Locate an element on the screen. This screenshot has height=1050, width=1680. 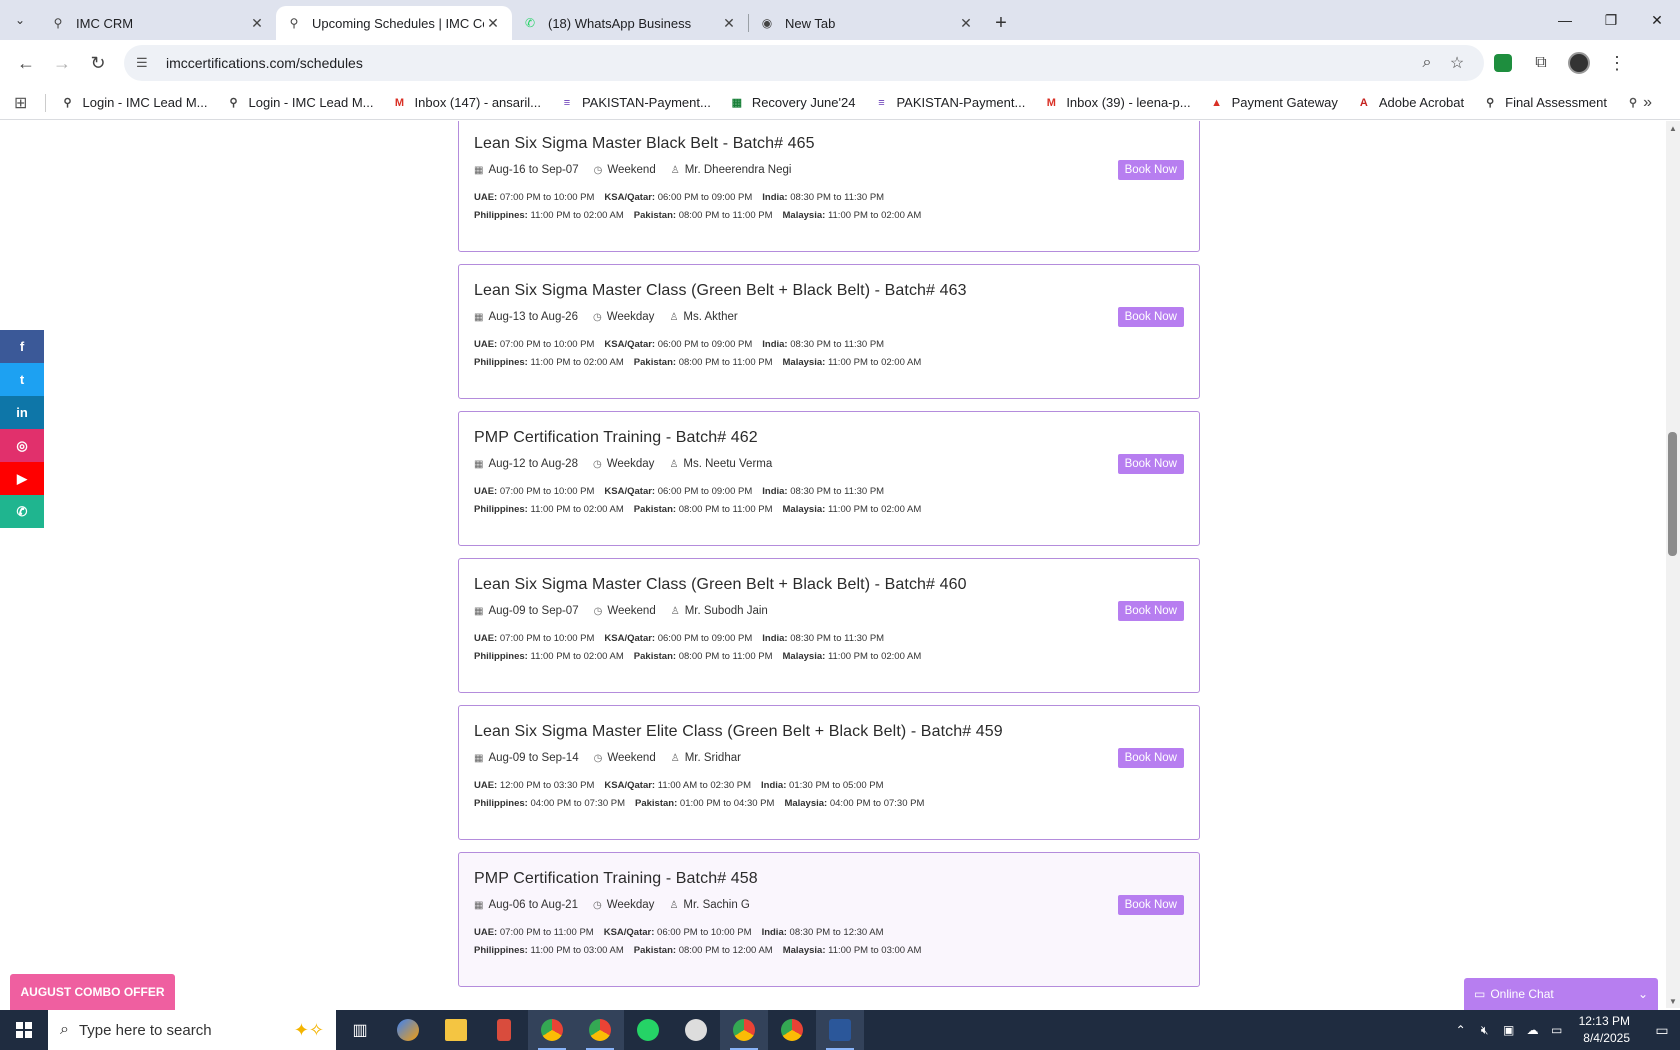
page-scrollbar: ▲ ▼ is located at coordinates (1673, 564).